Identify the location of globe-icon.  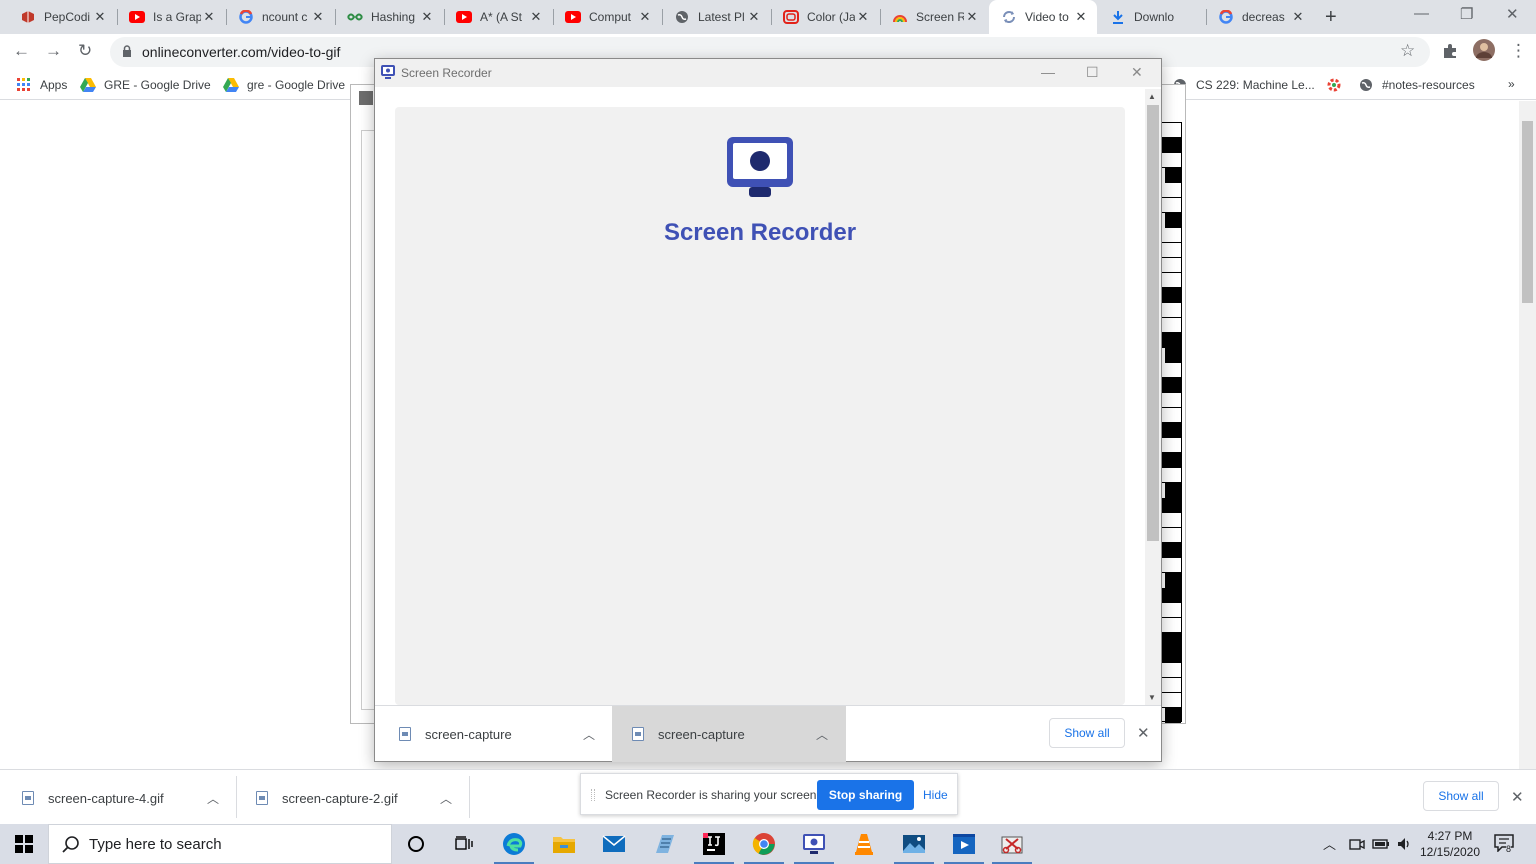
(1366, 85).